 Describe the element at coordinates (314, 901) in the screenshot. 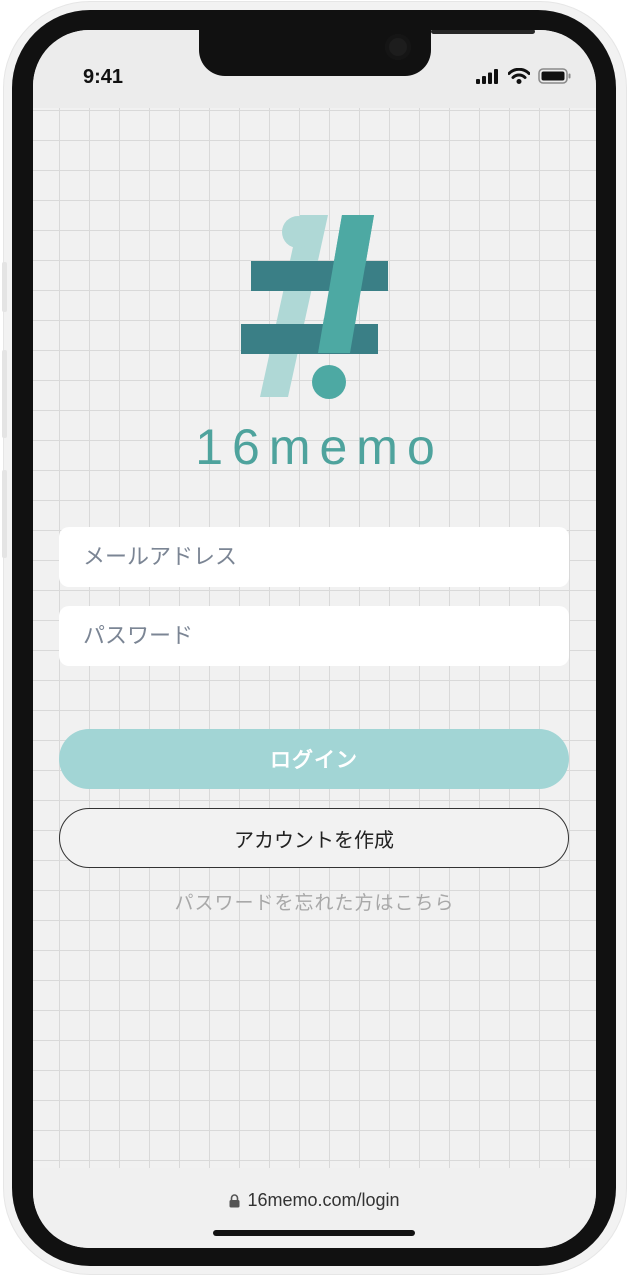

I see `forgot-password-link: パスワードを忘れた方はこちら` at that location.